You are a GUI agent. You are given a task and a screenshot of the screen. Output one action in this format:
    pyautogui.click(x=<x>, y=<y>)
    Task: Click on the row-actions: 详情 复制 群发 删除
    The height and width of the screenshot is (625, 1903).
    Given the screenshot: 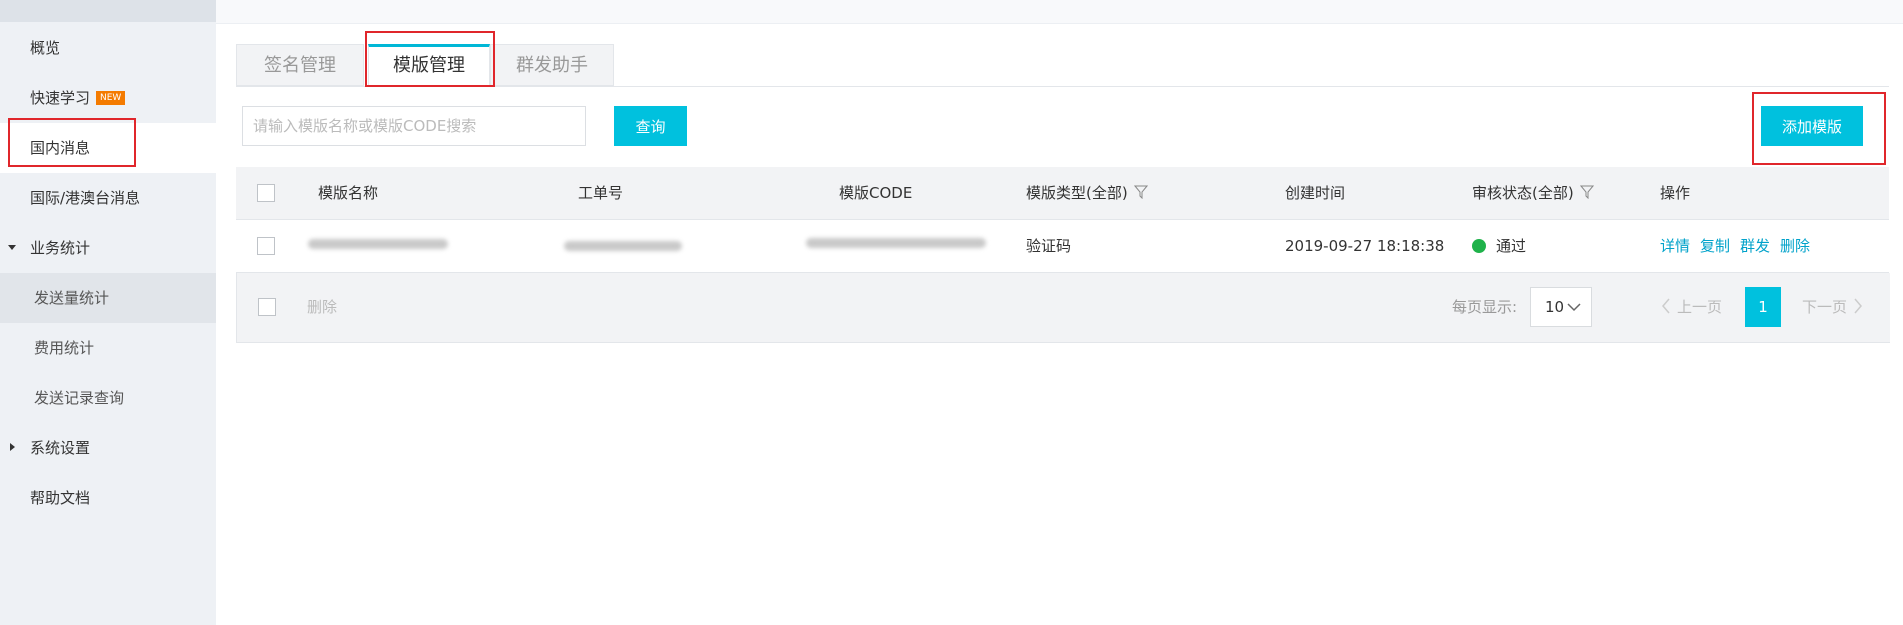 What is the action you would take?
    pyautogui.click(x=1740, y=246)
    